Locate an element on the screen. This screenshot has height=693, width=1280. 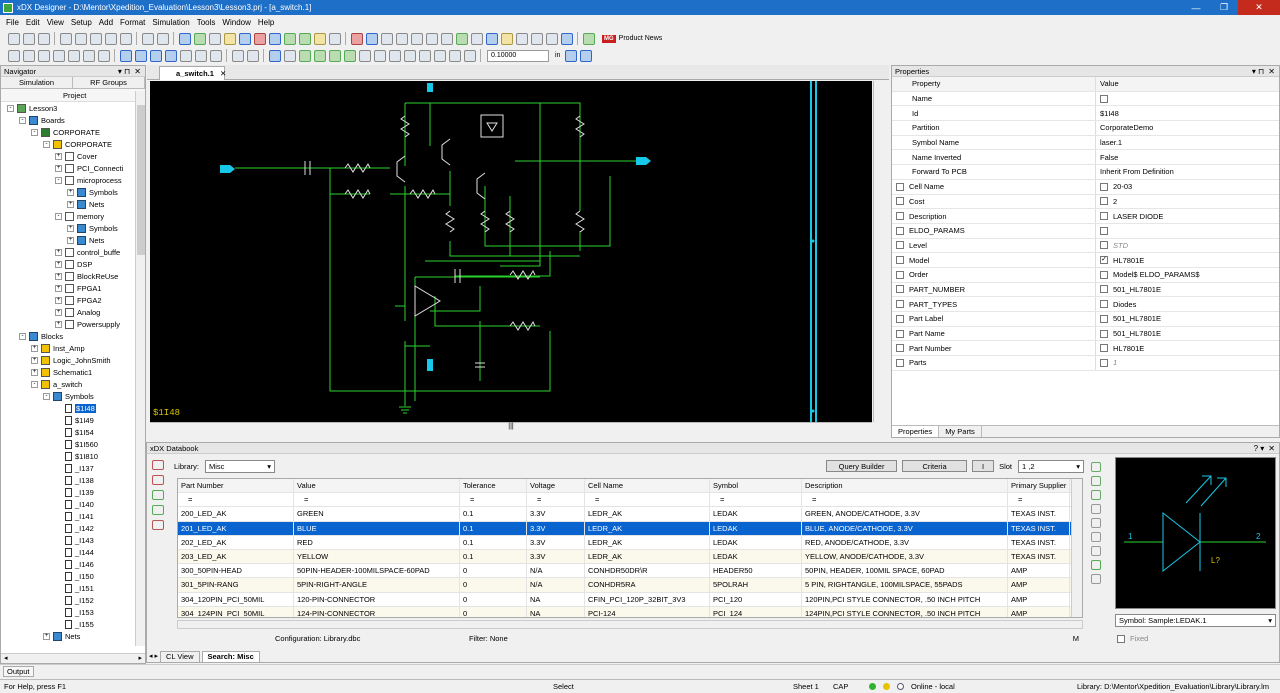
menu-format: Format is located at coordinates (132, 22).